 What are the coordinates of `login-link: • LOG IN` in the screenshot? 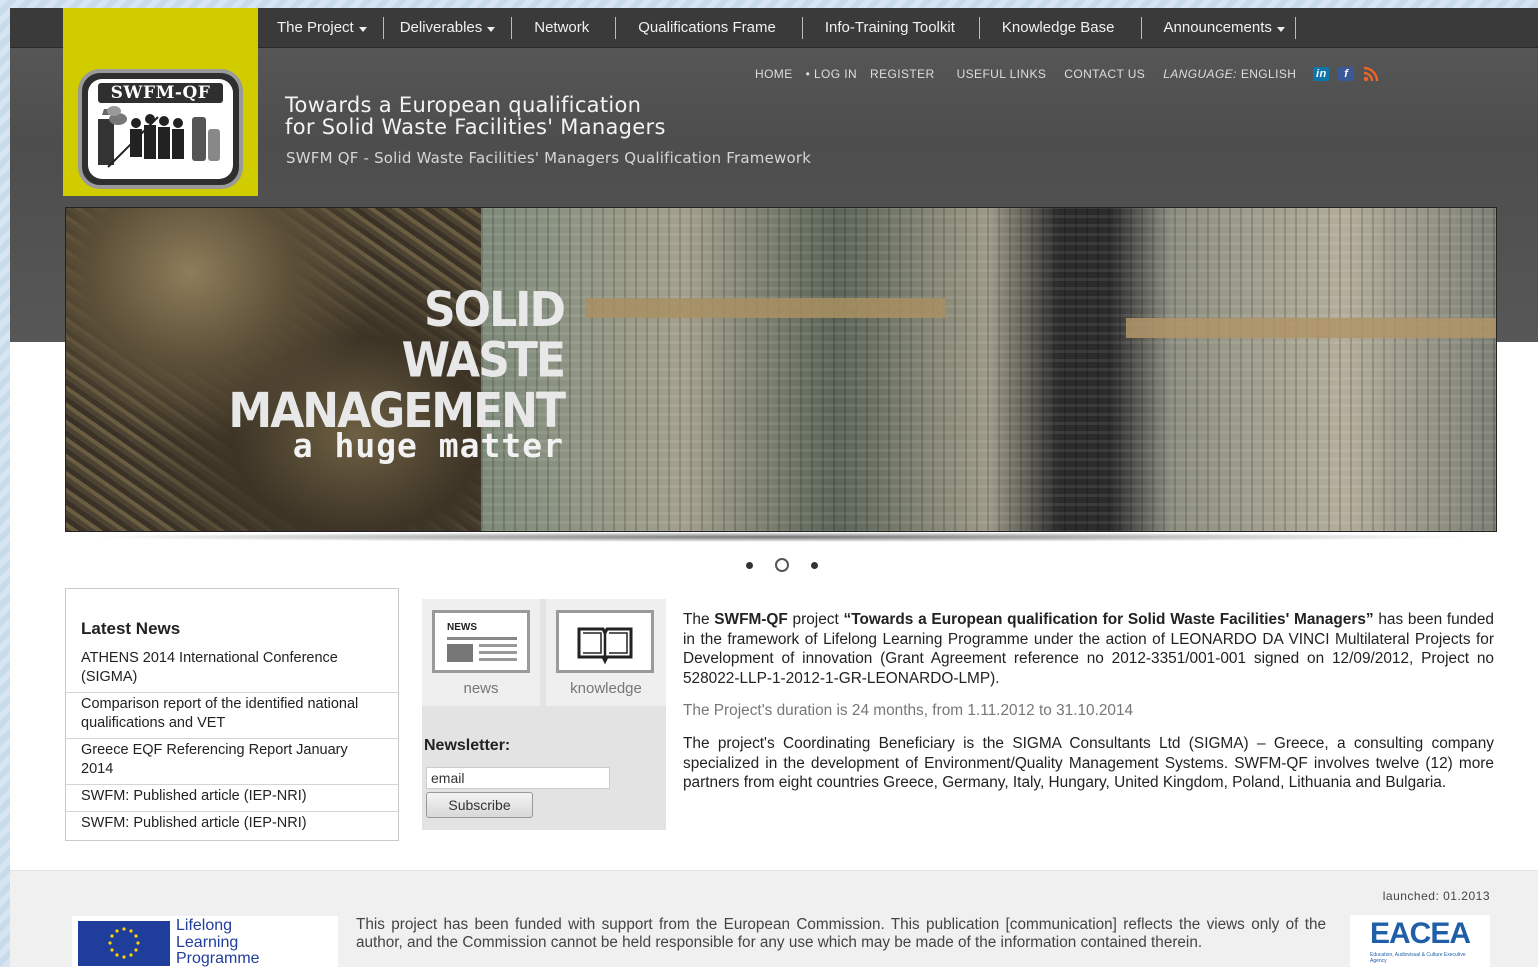 It's located at (831, 74).